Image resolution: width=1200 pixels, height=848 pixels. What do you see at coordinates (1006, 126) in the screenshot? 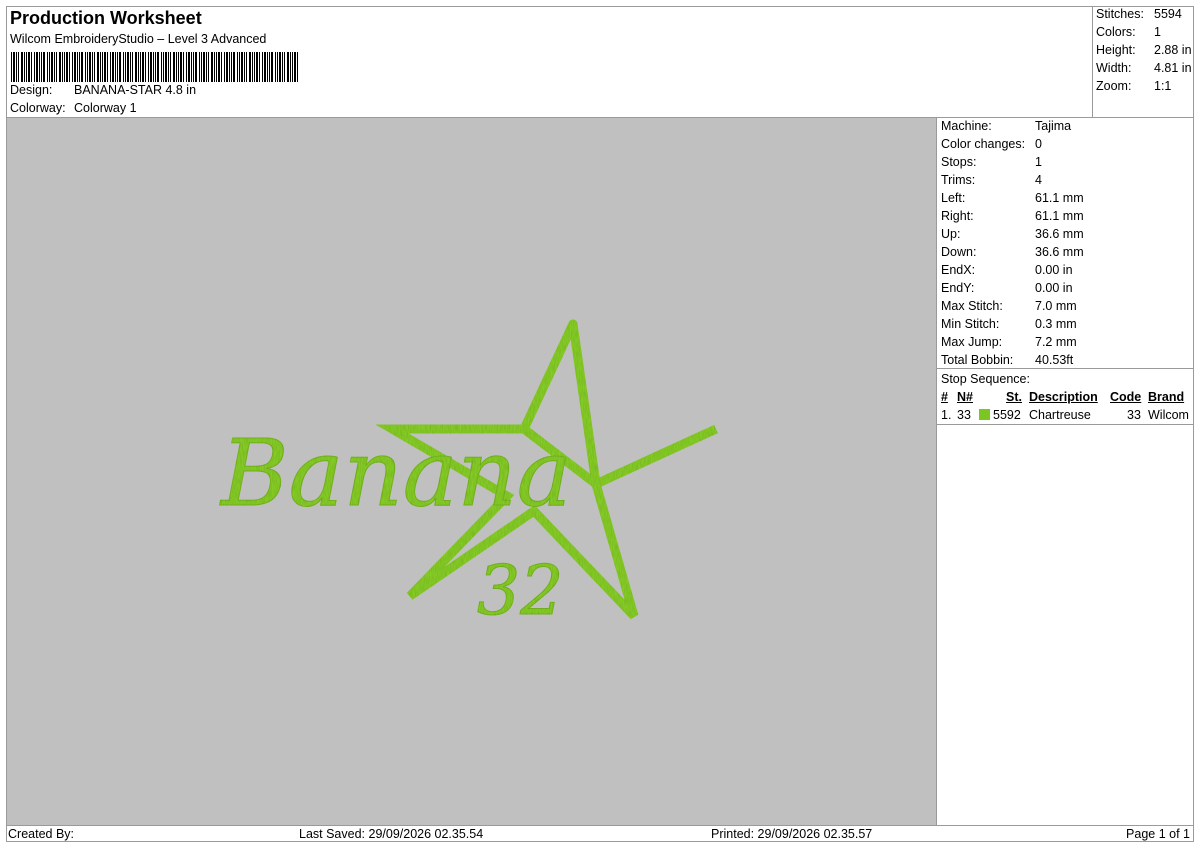
I see `detail-row: Machine: Tajima` at bounding box center [1006, 126].